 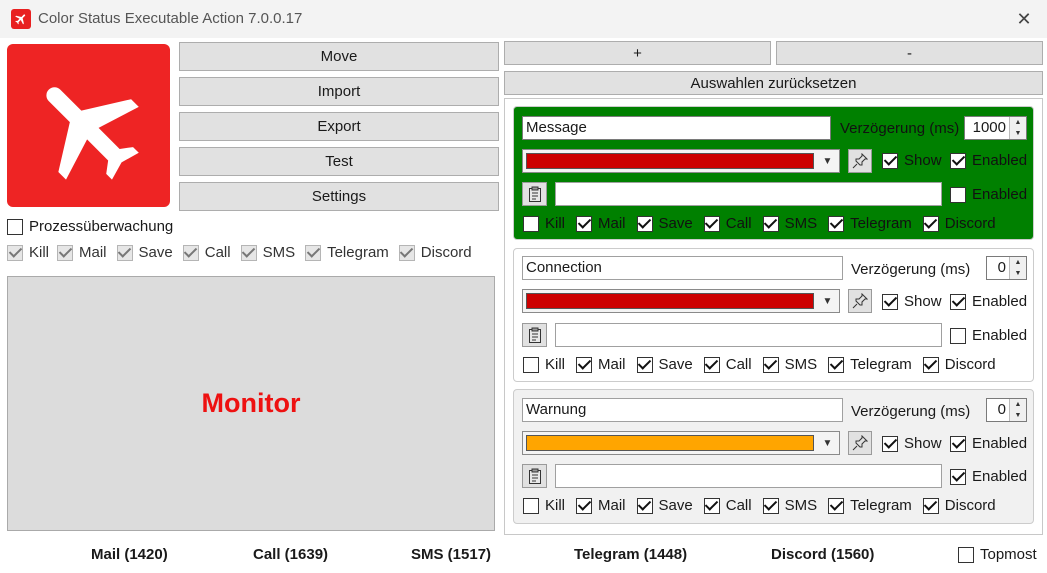 What do you see at coordinates (773, 83) in the screenshot?
I see `reset-selections-button: Auswahlen zurücksetzen` at bounding box center [773, 83].